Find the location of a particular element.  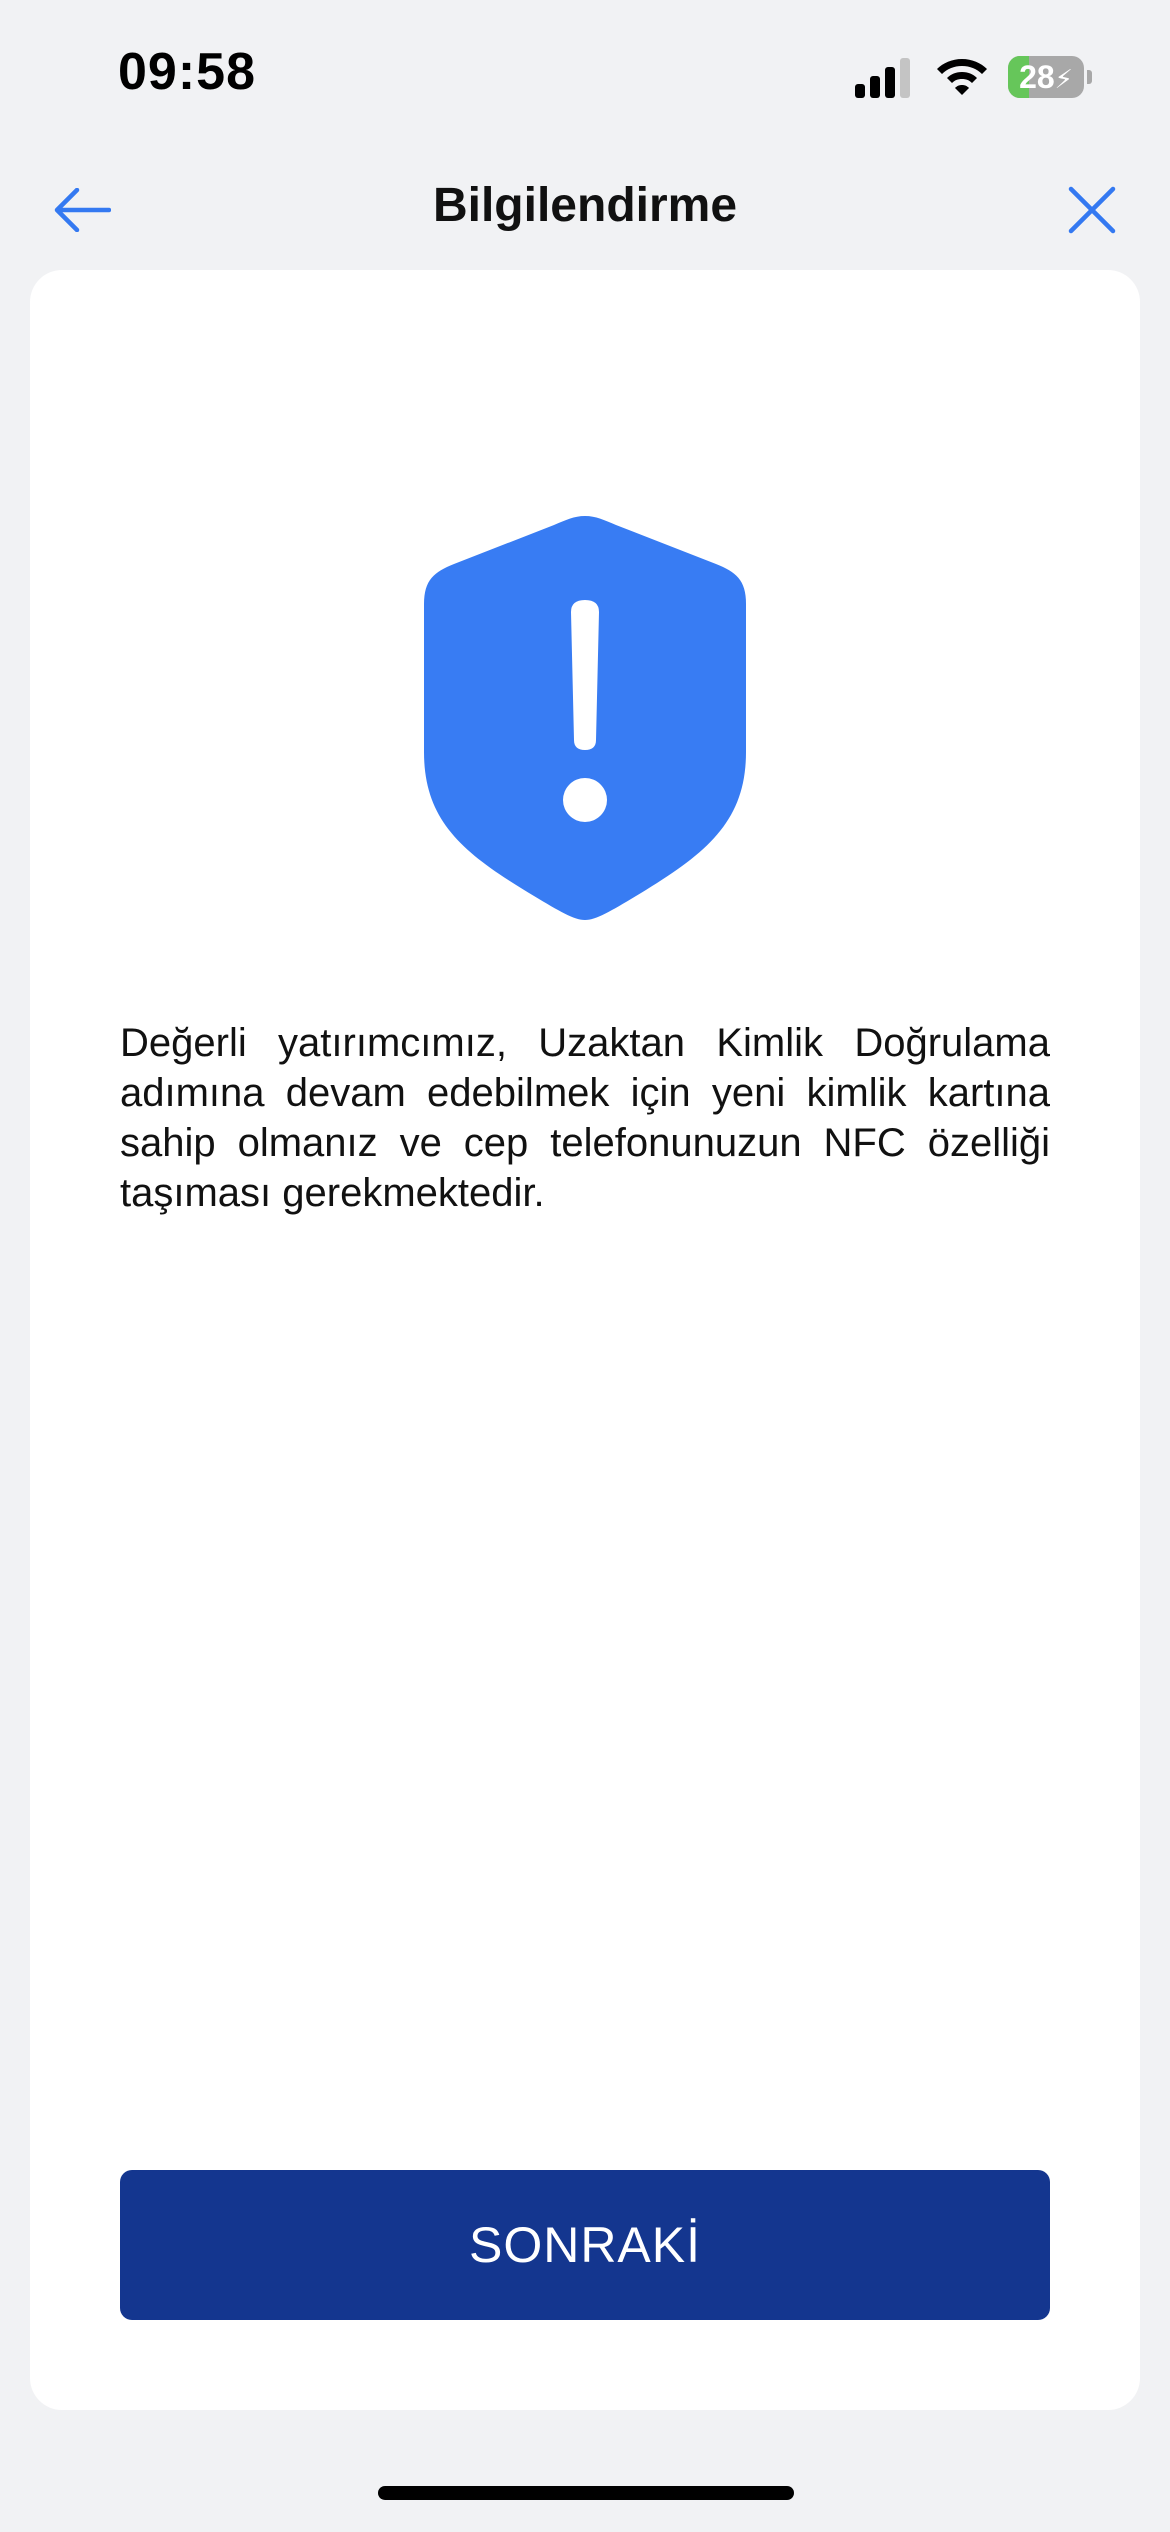

page-title: Bilgilendirme is located at coordinates (585, 205).